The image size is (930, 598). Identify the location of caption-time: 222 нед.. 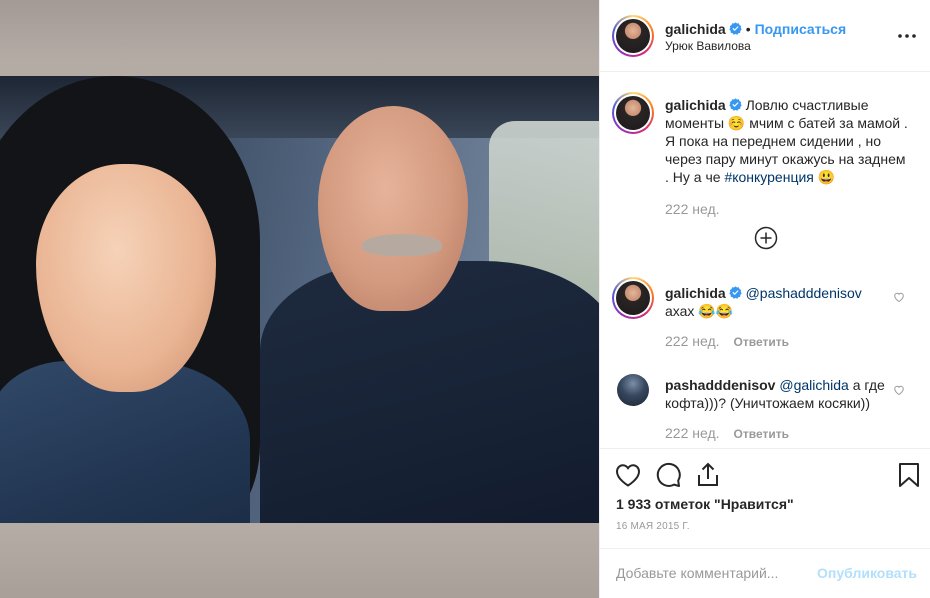
(692, 209).